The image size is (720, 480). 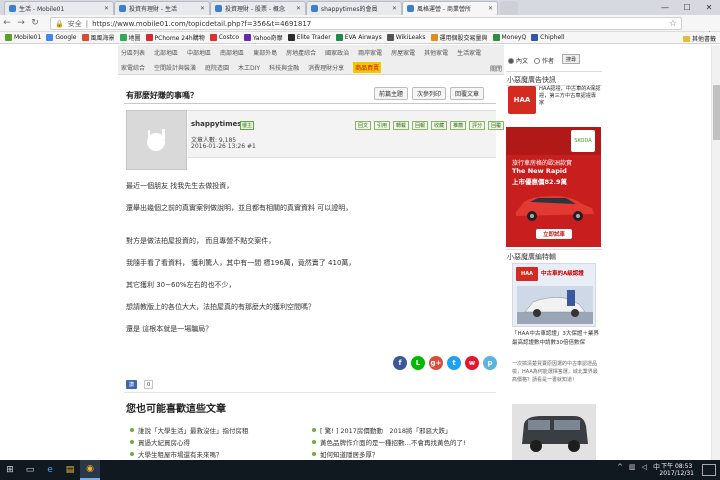 I want to click on test-drive-button: 立即試車, so click(x=554, y=234).